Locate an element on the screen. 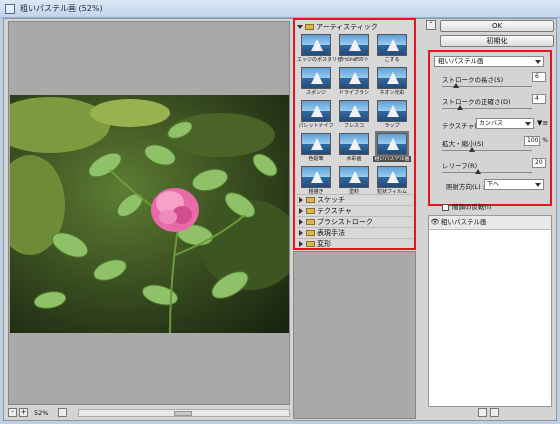 The width and height of the screenshot is (560, 424). texture-select: カンバス is located at coordinates (505, 123).